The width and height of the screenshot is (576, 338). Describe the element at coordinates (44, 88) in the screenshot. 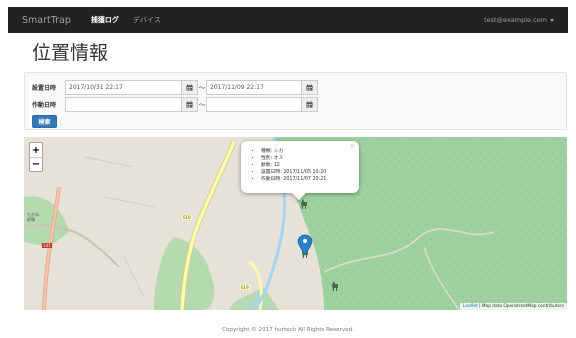

I see `install-date-label: 設置日時` at that location.